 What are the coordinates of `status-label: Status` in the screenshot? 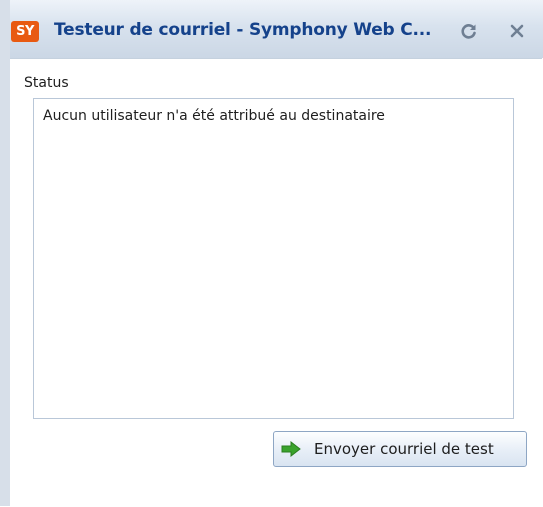 It's located at (46, 83).